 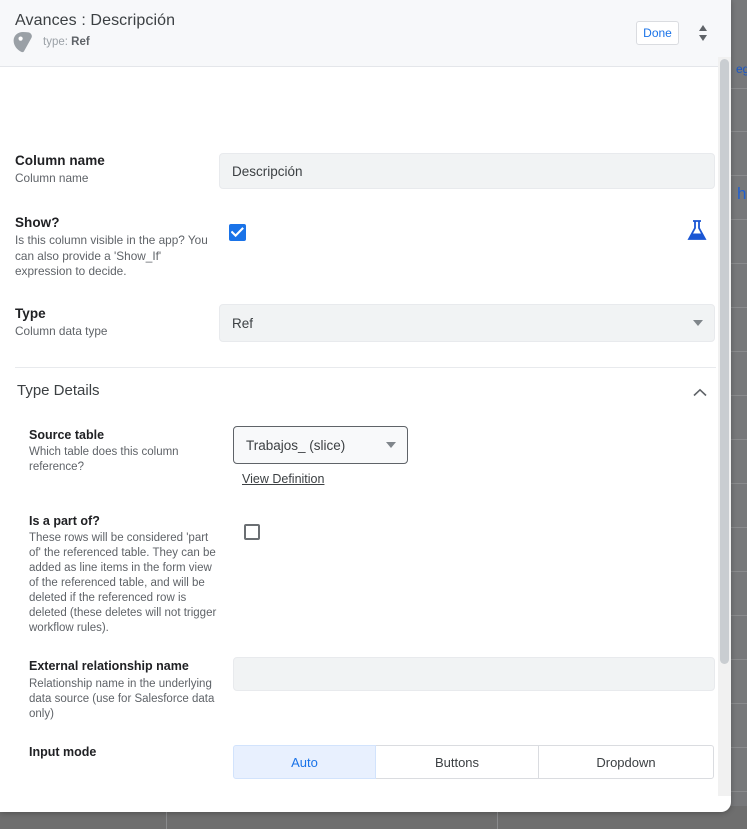 I want to click on input-mode-segmented-control: Auto Buttons Dropdown, so click(x=473, y=762).